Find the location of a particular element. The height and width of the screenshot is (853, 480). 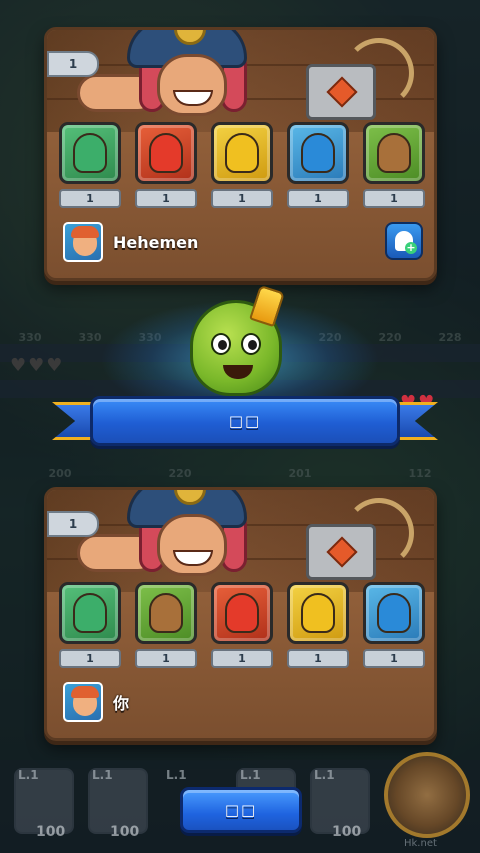

watermark: Hk.net is located at coordinates (420, 843).